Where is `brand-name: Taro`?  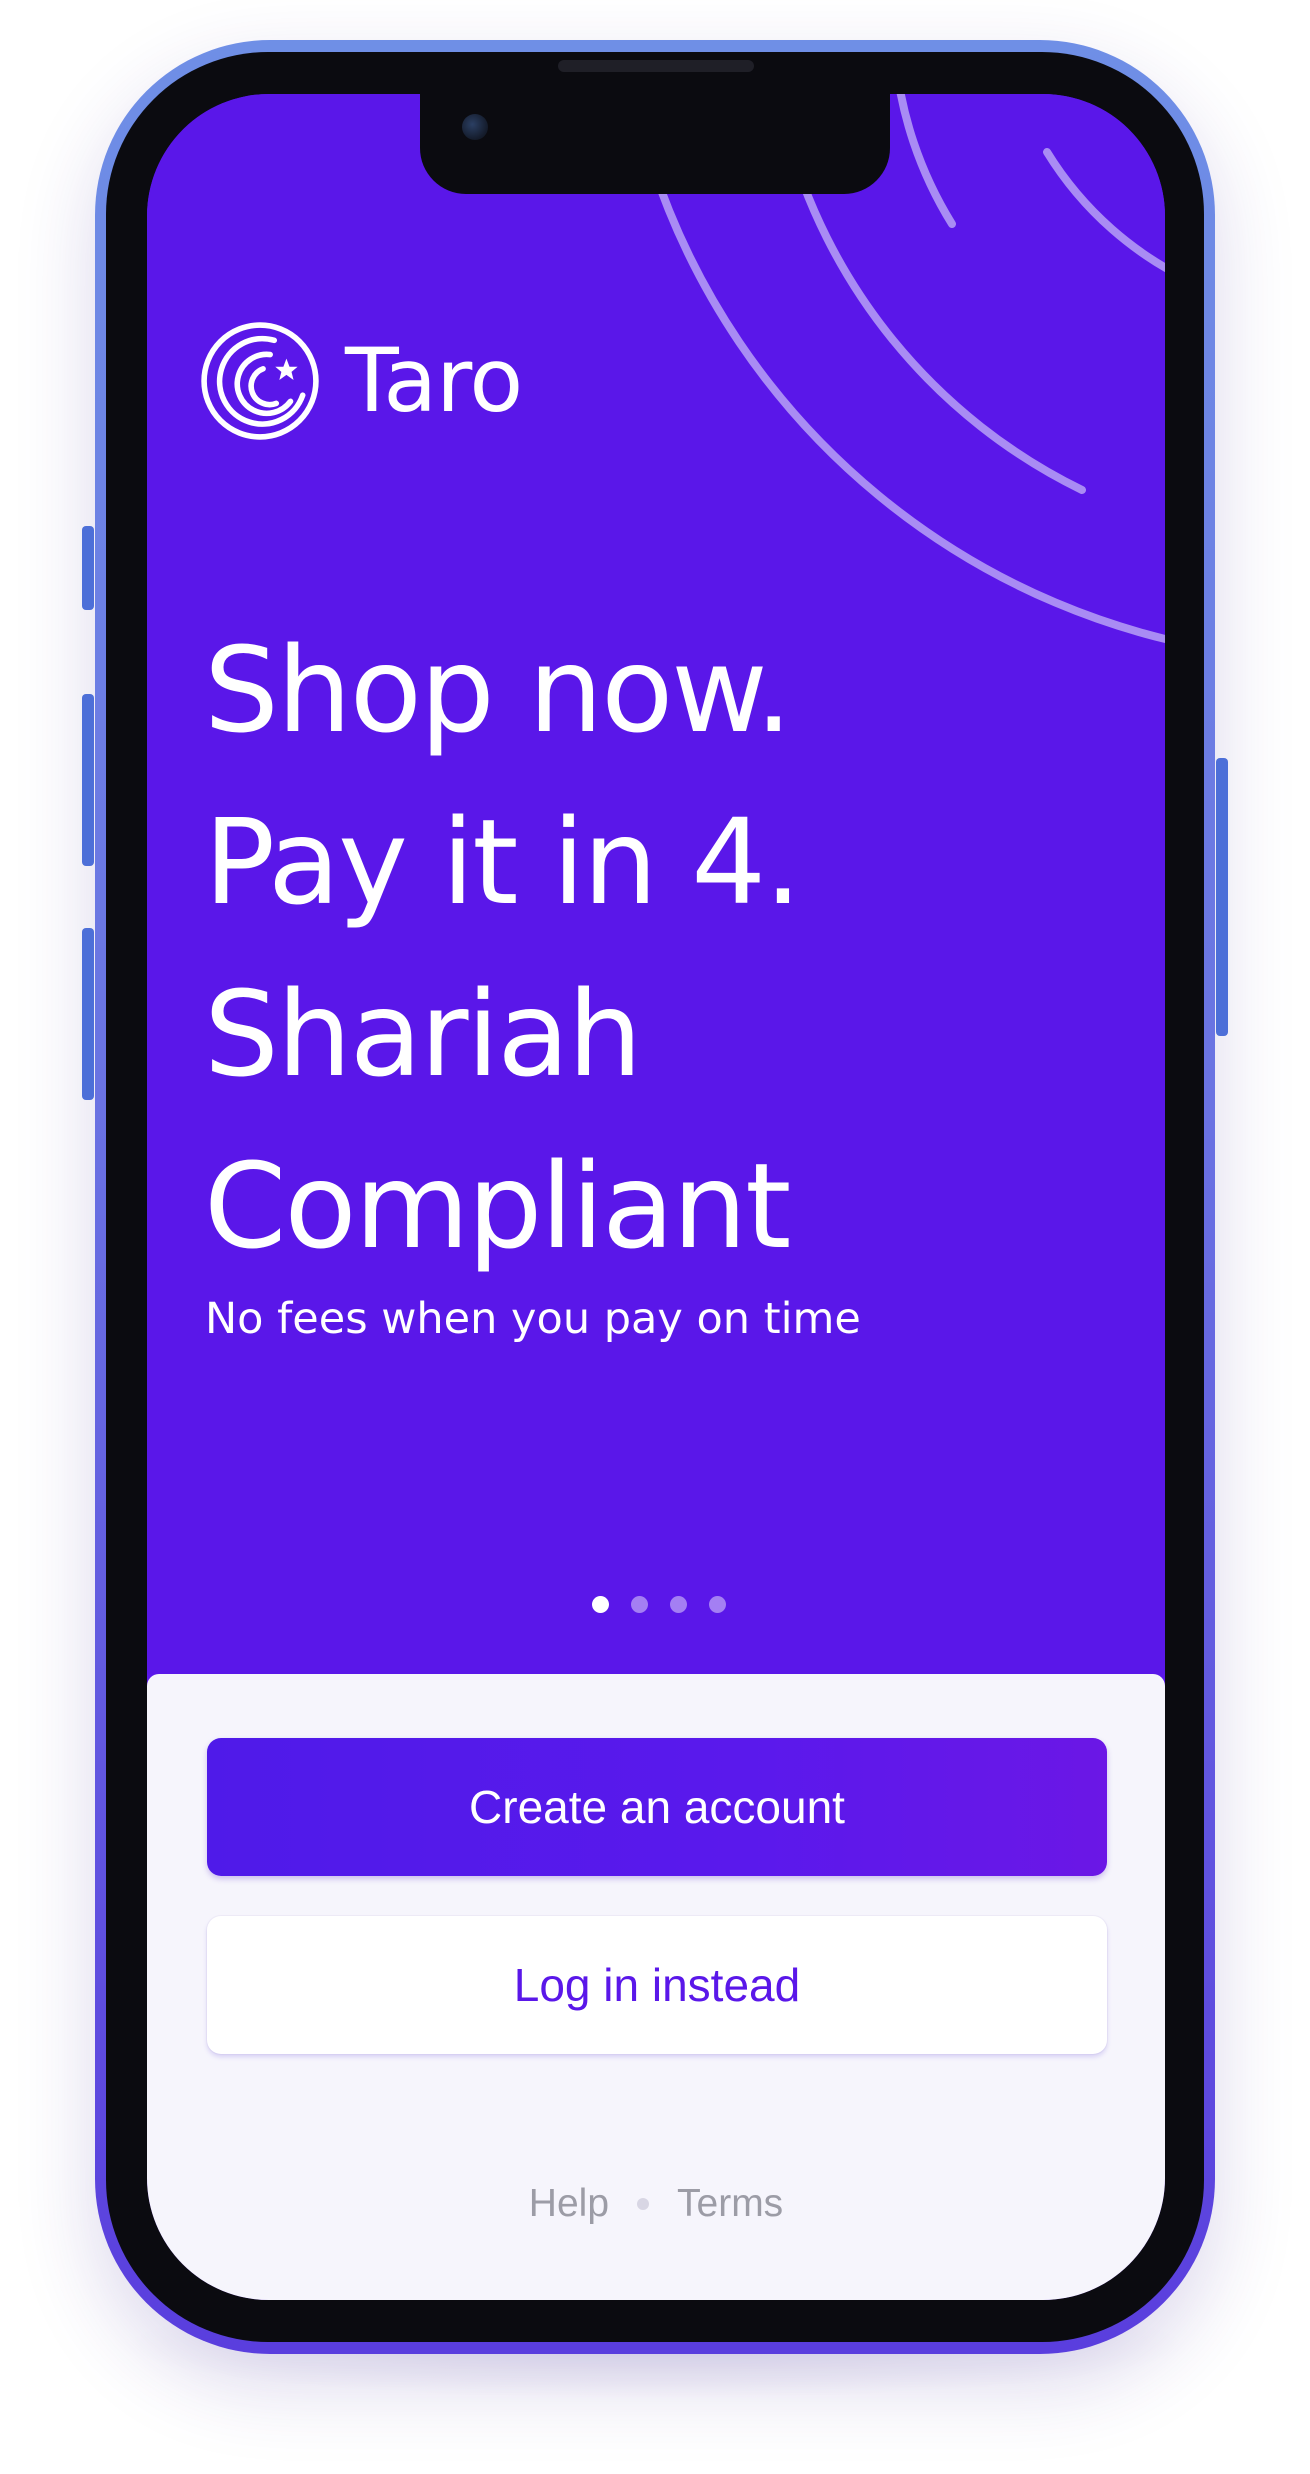 brand-name: Taro is located at coordinates (434, 380).